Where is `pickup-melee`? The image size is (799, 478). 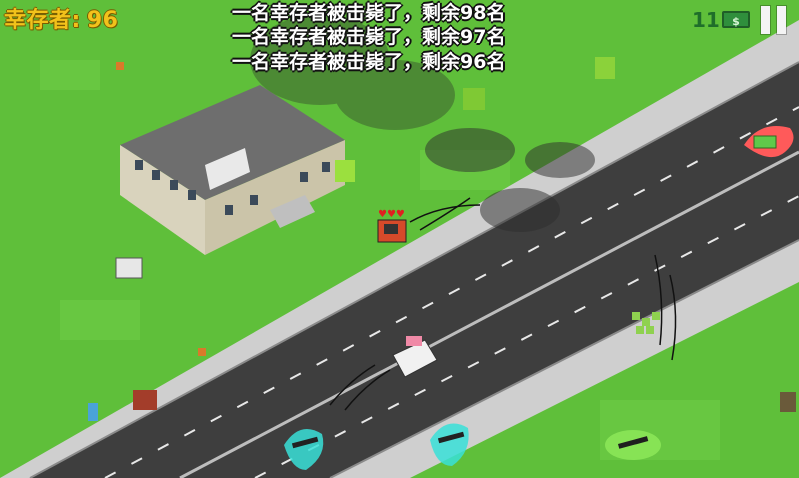 pickup-melee is located at coordinates (633, 445).